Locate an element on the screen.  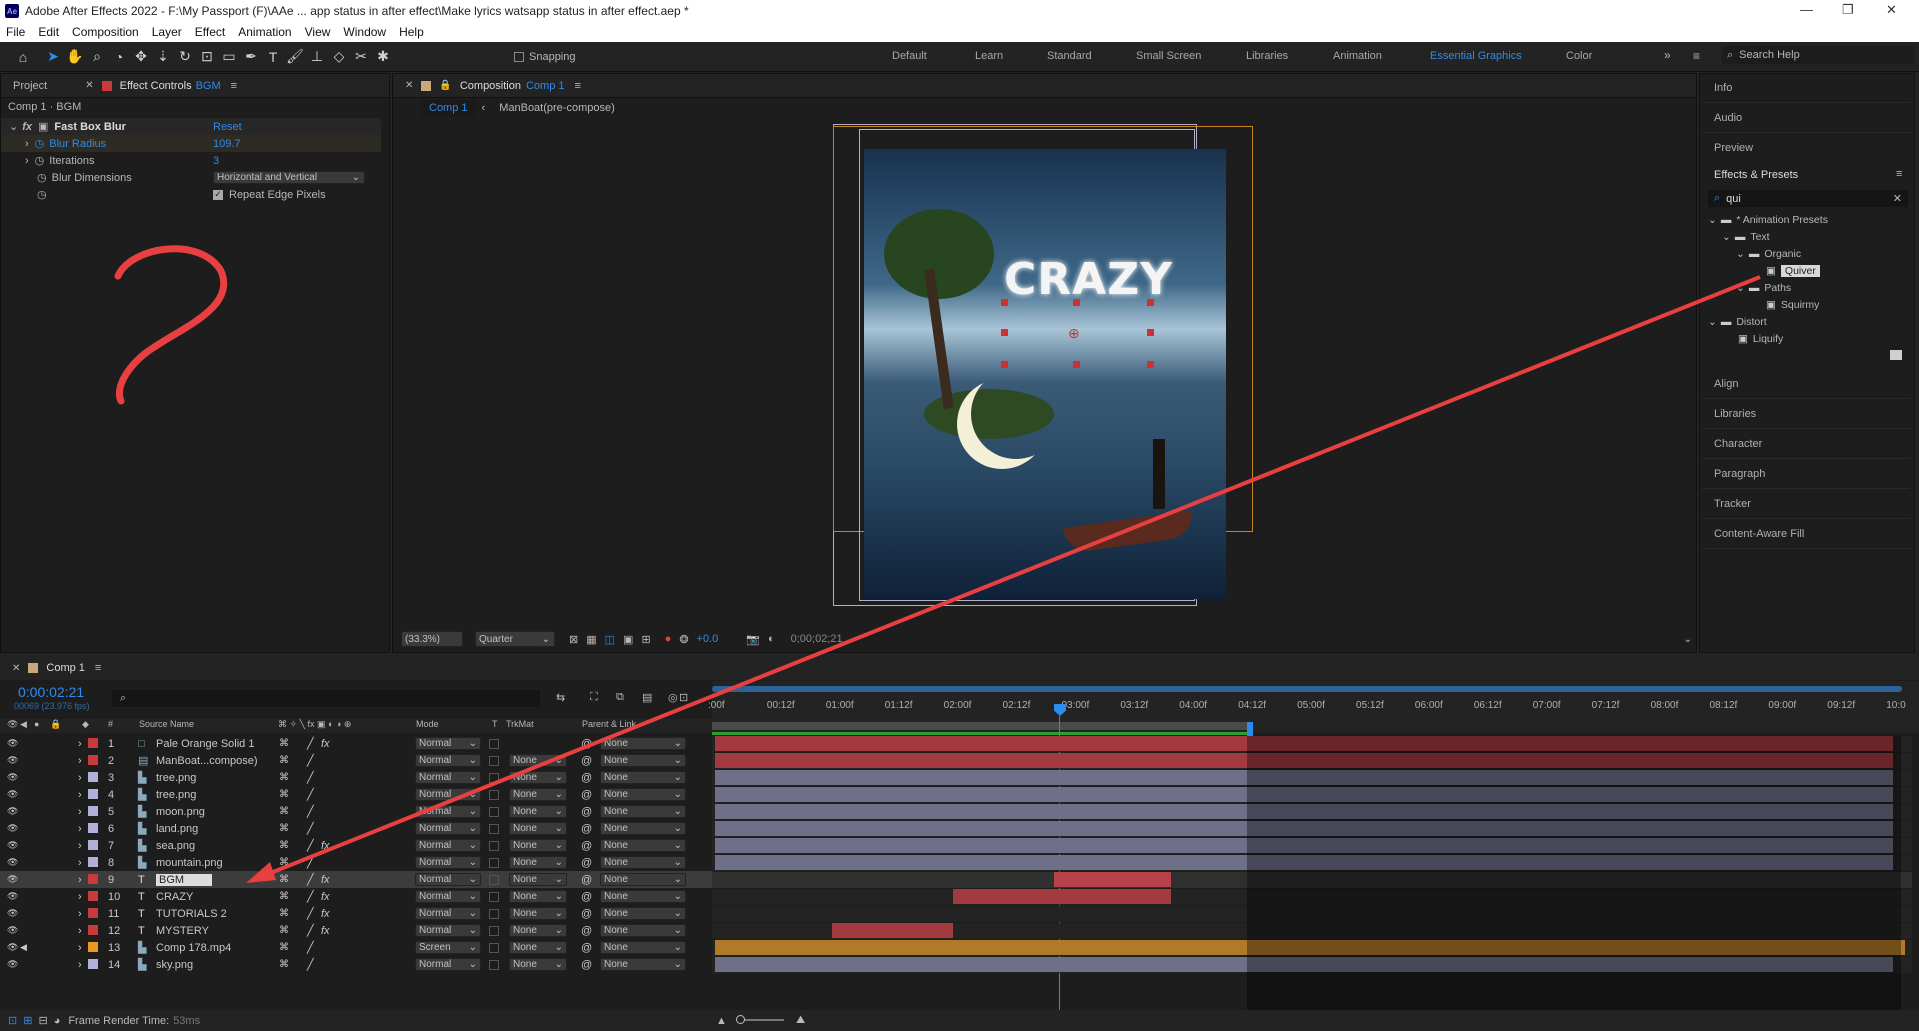
expand-workspaces-icon: » is located at coordinates (1667, 55).